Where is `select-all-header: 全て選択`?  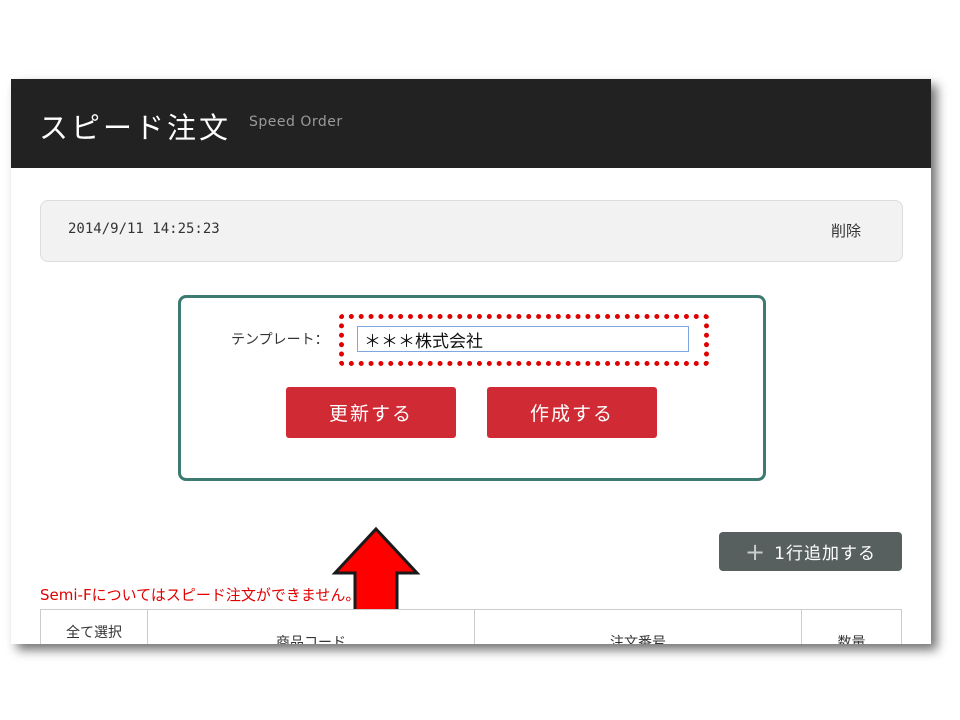
select-all-header: 全て選択 is located at coordinates (94, 626).